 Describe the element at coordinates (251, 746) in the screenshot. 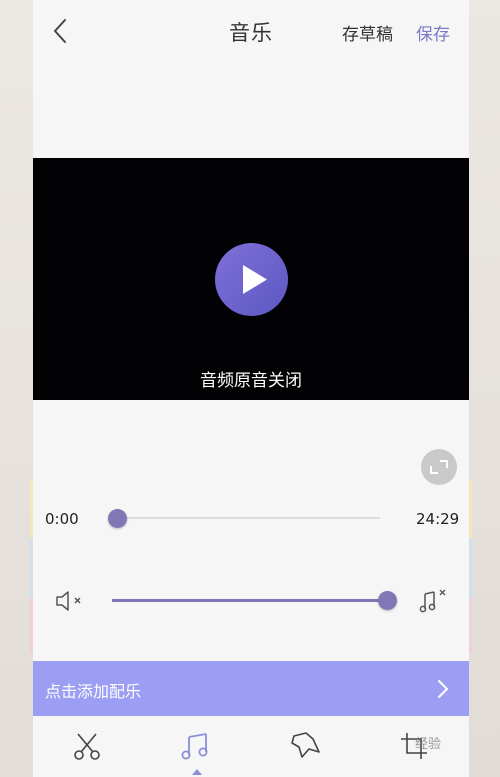

I see `bottom-tab-bar` at that location.